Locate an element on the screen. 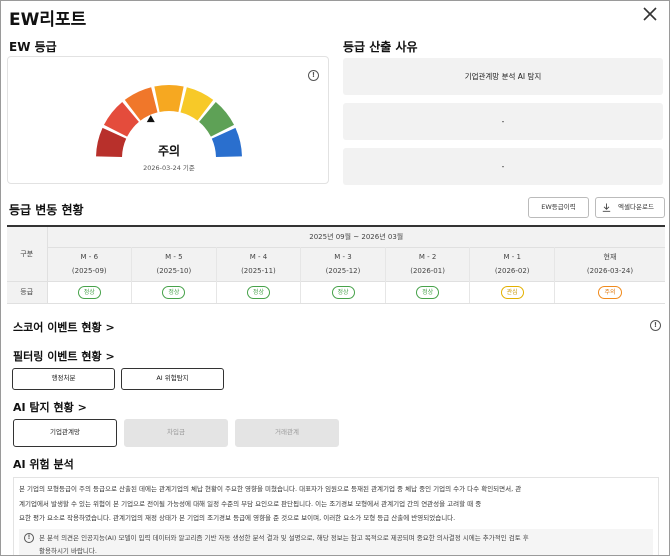 Image resolution: width=670 pixels, height=556 pixels. excel-download-label: 엑셀다운로드 is located at coordinates (636, 207).